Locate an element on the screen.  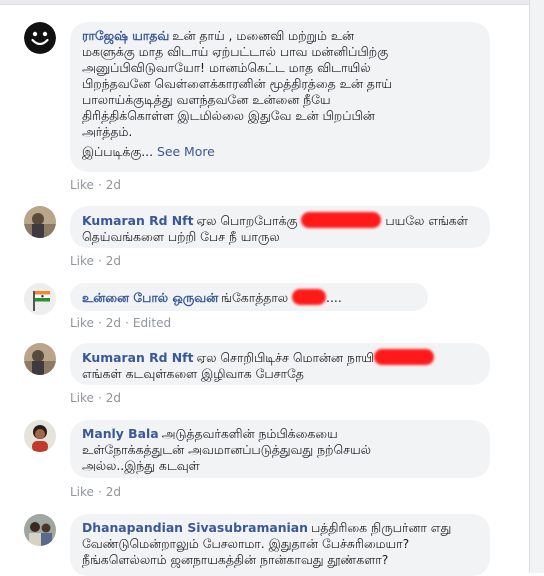
see-more-link: See More is located at coordinates (186, 151).